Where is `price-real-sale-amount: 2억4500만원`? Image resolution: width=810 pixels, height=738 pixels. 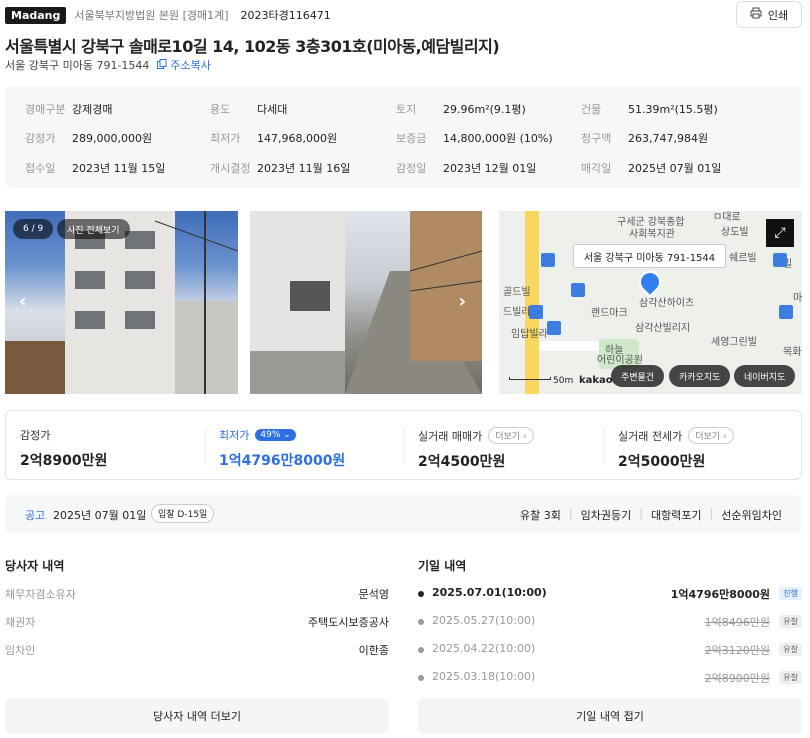 price-real-sale-amount: 2억4500만원 is located at coordinates (462, 462).